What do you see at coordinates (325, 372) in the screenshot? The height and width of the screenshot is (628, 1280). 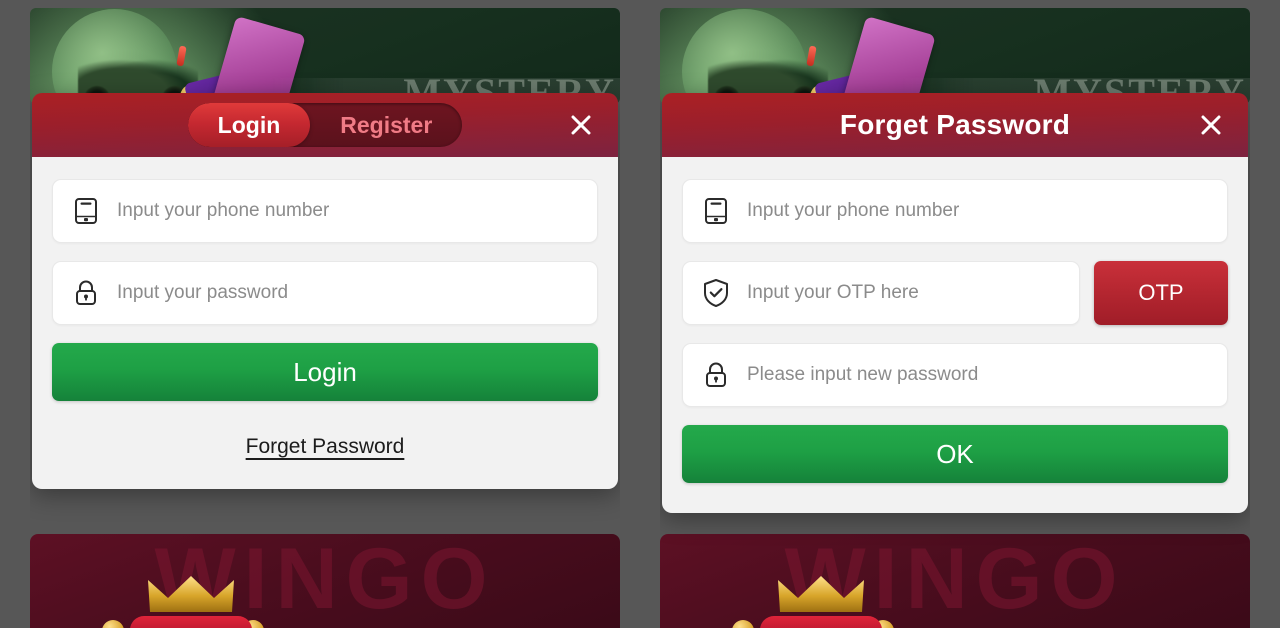 I see `login-button: Login` at bounding box center [325, 372].